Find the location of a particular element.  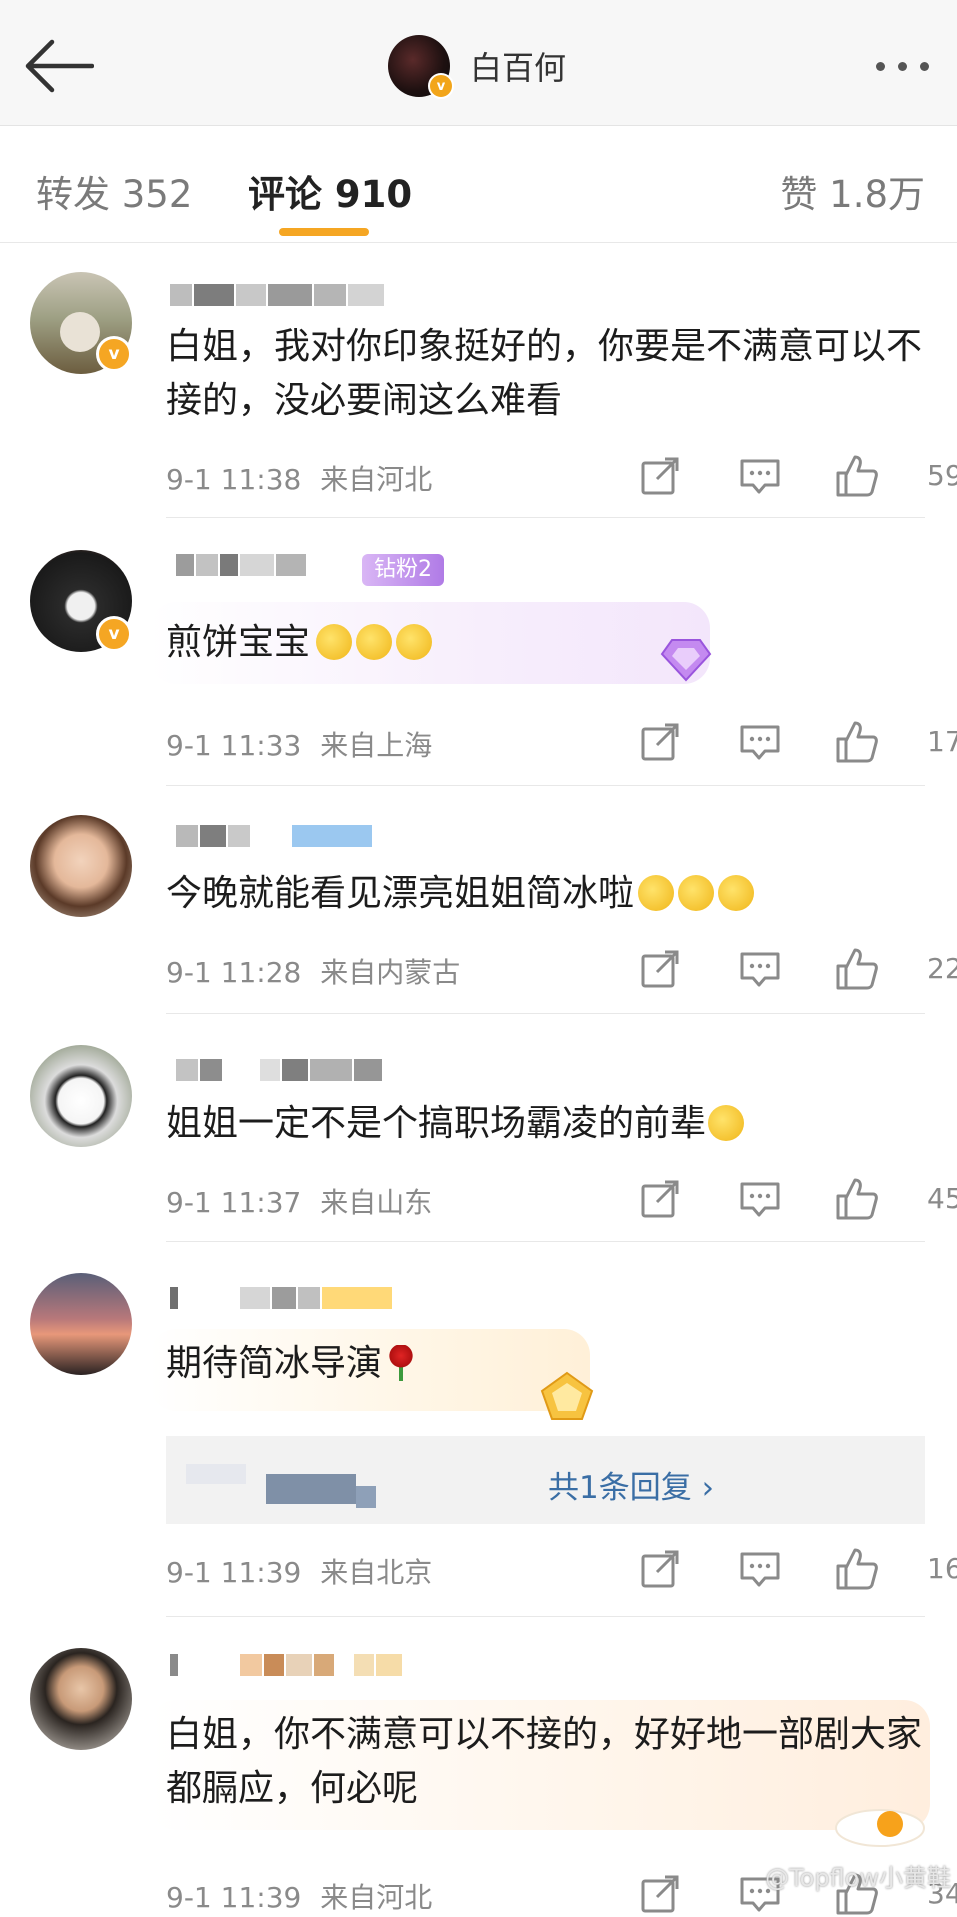

comment-text-content: 姐姐一定不是个搞职场霸凌的前辈 is located at coordinates (436, 1123).